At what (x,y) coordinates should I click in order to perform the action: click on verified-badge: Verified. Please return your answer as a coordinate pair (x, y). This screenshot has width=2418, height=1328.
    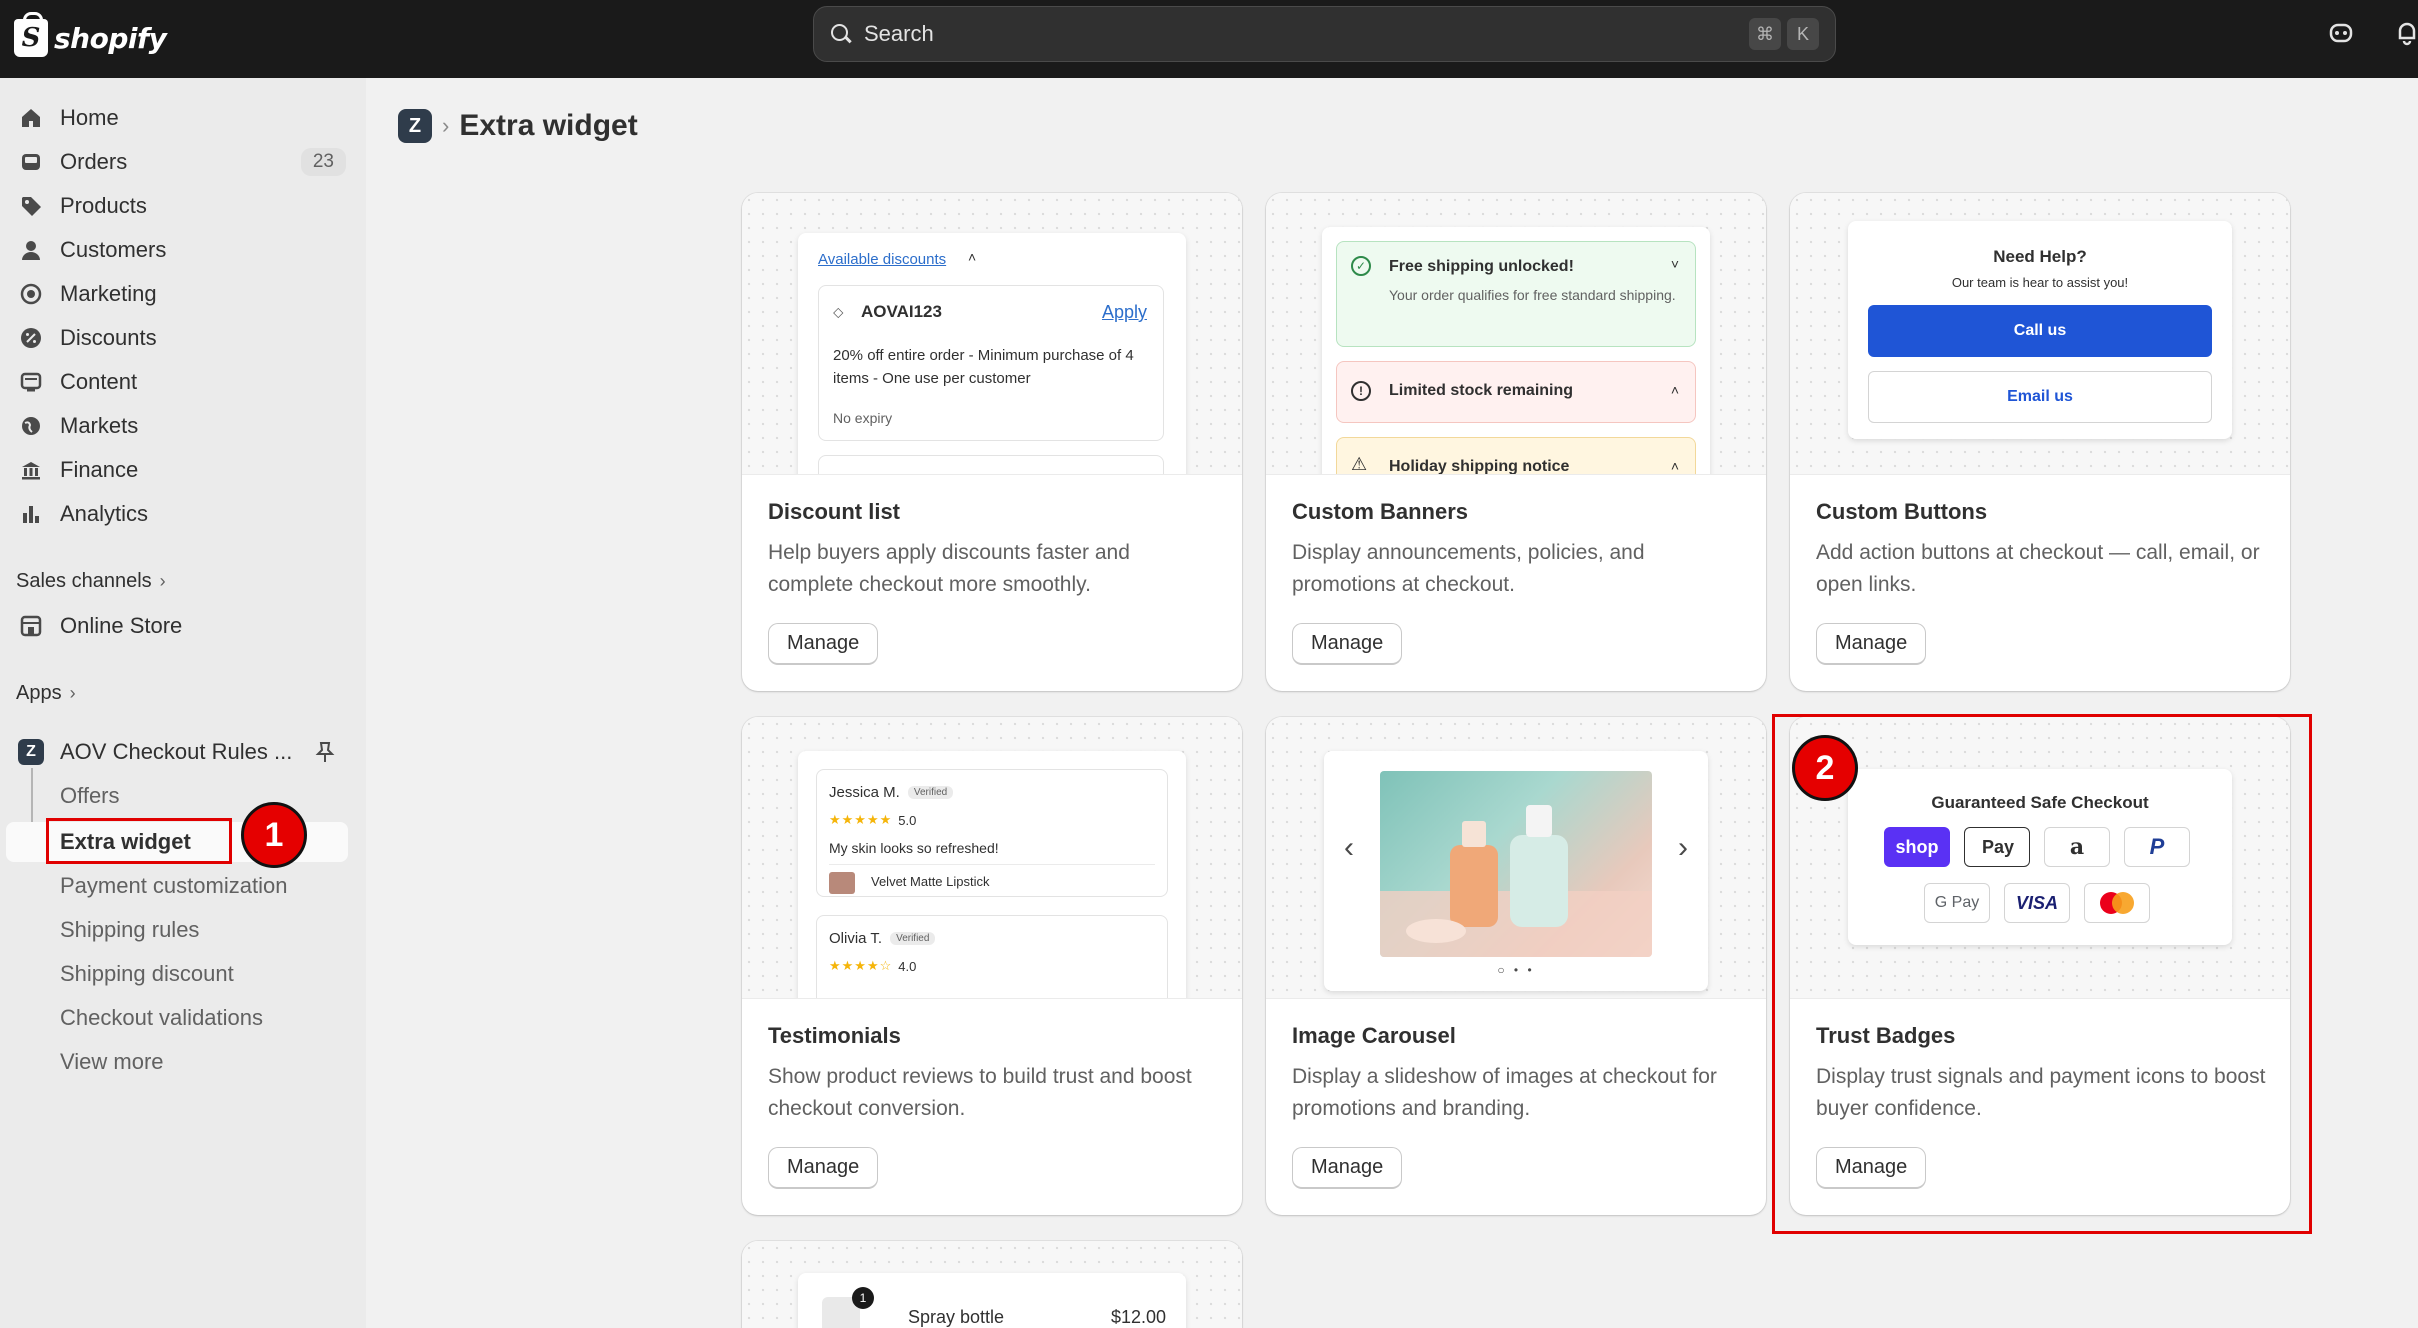
    Looking at the image, I should click on (930, 792).